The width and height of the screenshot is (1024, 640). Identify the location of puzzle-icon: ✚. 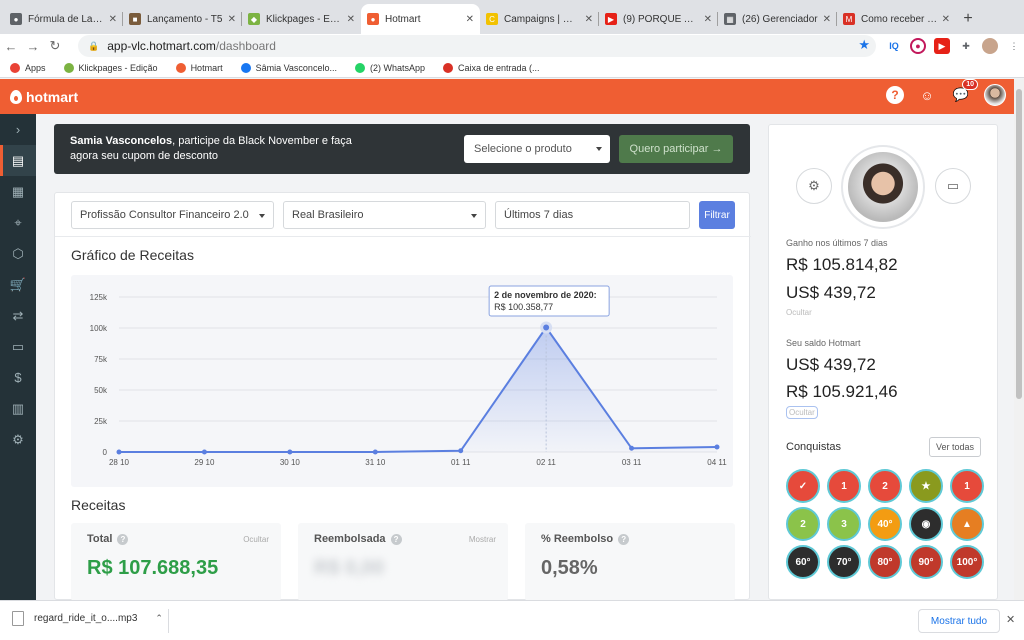
(966, 46).